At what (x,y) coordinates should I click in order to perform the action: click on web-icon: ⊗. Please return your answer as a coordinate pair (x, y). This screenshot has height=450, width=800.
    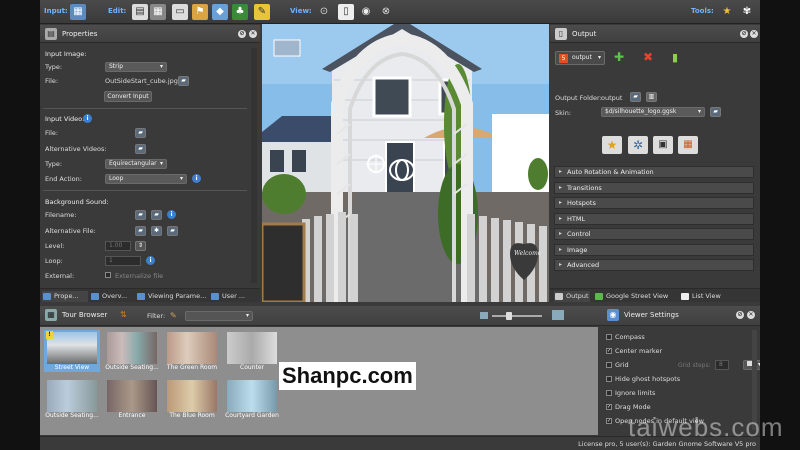
    Looking at the image, I should click on (386, 12).